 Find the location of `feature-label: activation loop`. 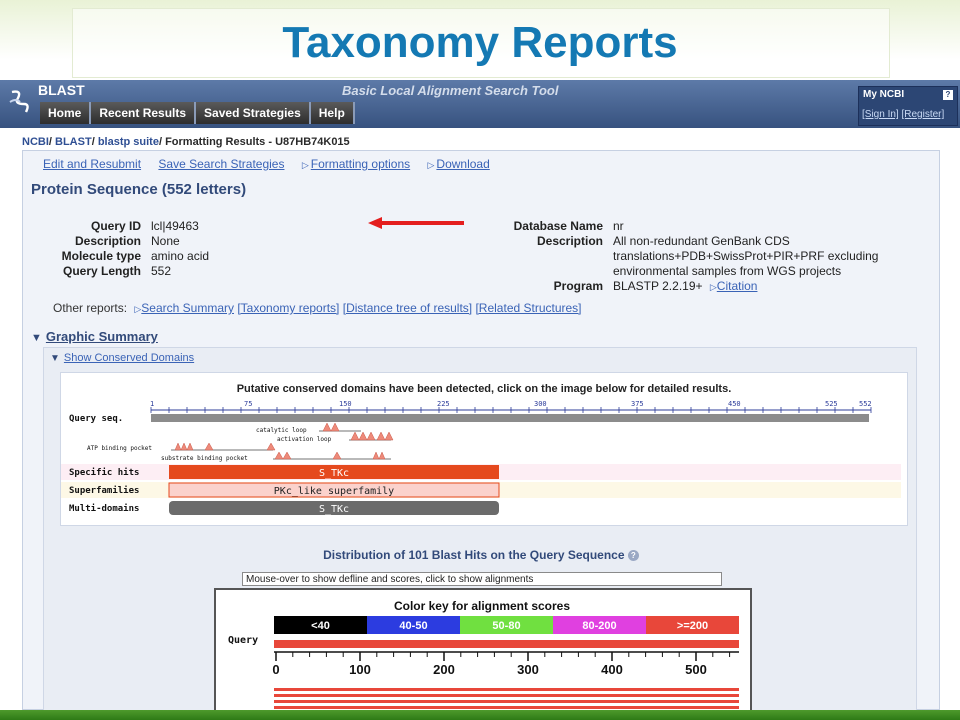

feature-label: activation loop is located at coordinates (304, 439).